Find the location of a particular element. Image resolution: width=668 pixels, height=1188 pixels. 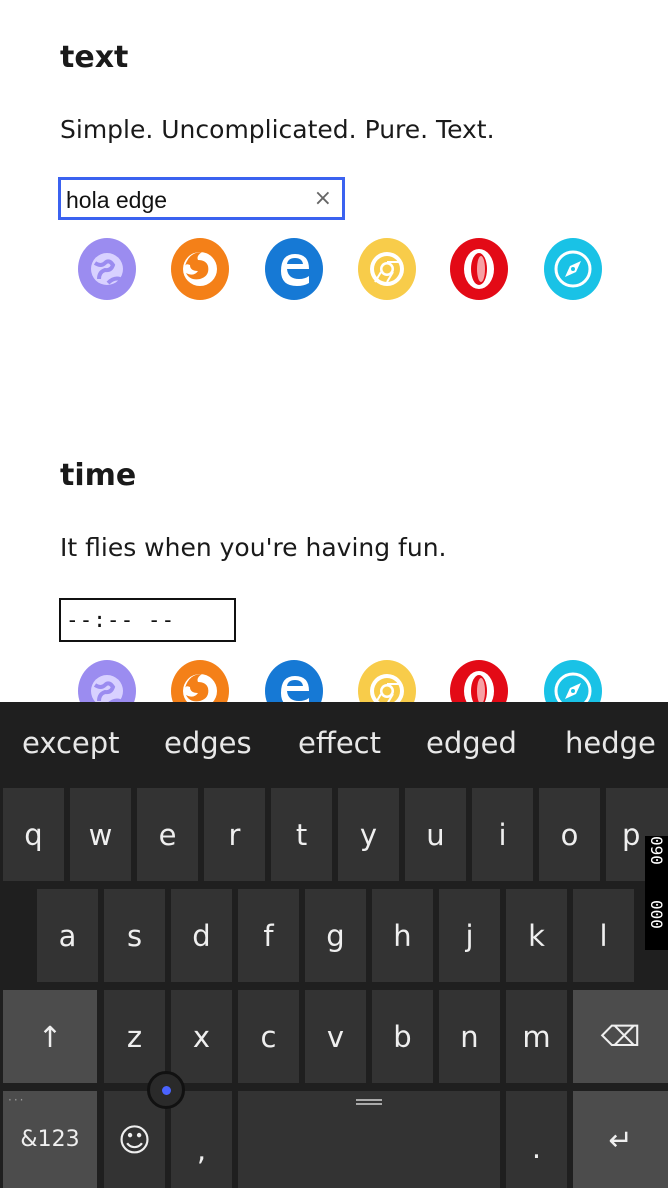

key-m: m is located at coordinates (536, 1036).